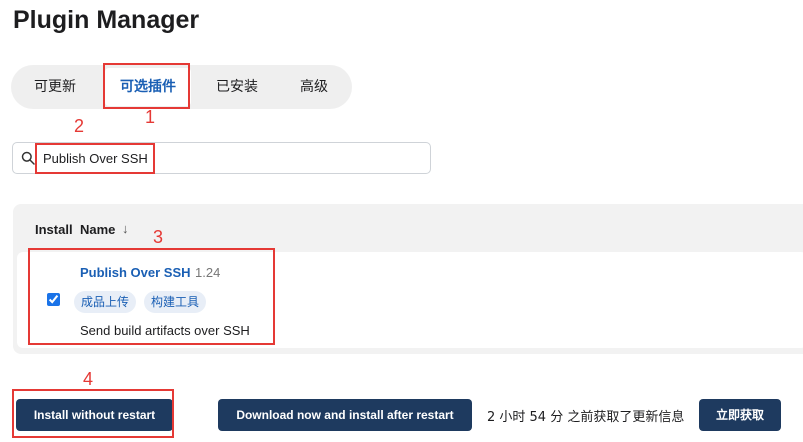 Image resolution: width=803 pixels, height=442 pixels. Describe the element at coordinates (150, 117) in the screenshot. I see `annotation-number-1: 1` at that location.